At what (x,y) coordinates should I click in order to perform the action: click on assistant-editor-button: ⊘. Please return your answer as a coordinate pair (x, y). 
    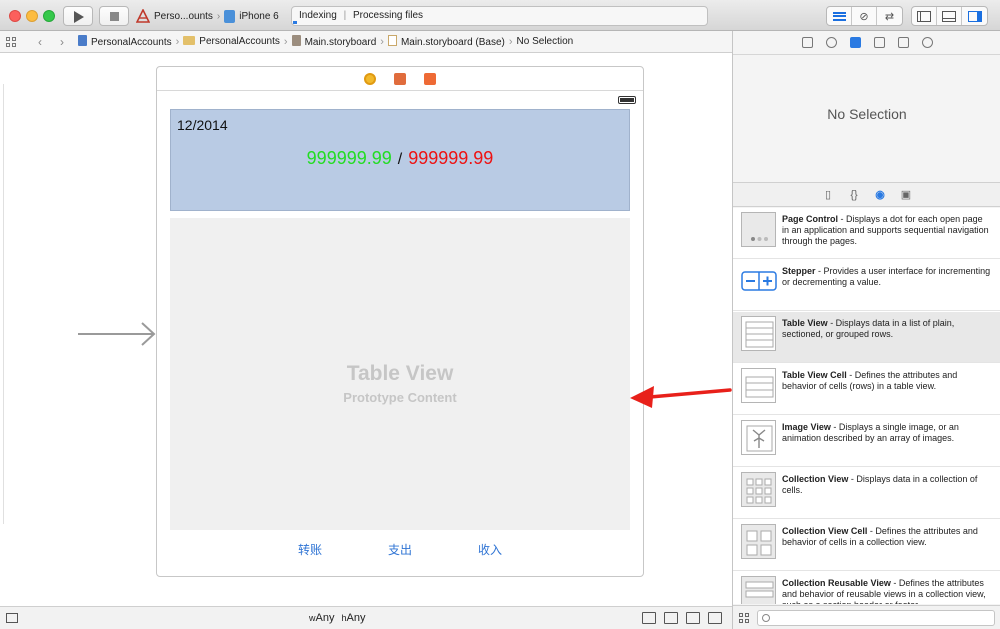
    Looking at the image, I should click on (864, 16).